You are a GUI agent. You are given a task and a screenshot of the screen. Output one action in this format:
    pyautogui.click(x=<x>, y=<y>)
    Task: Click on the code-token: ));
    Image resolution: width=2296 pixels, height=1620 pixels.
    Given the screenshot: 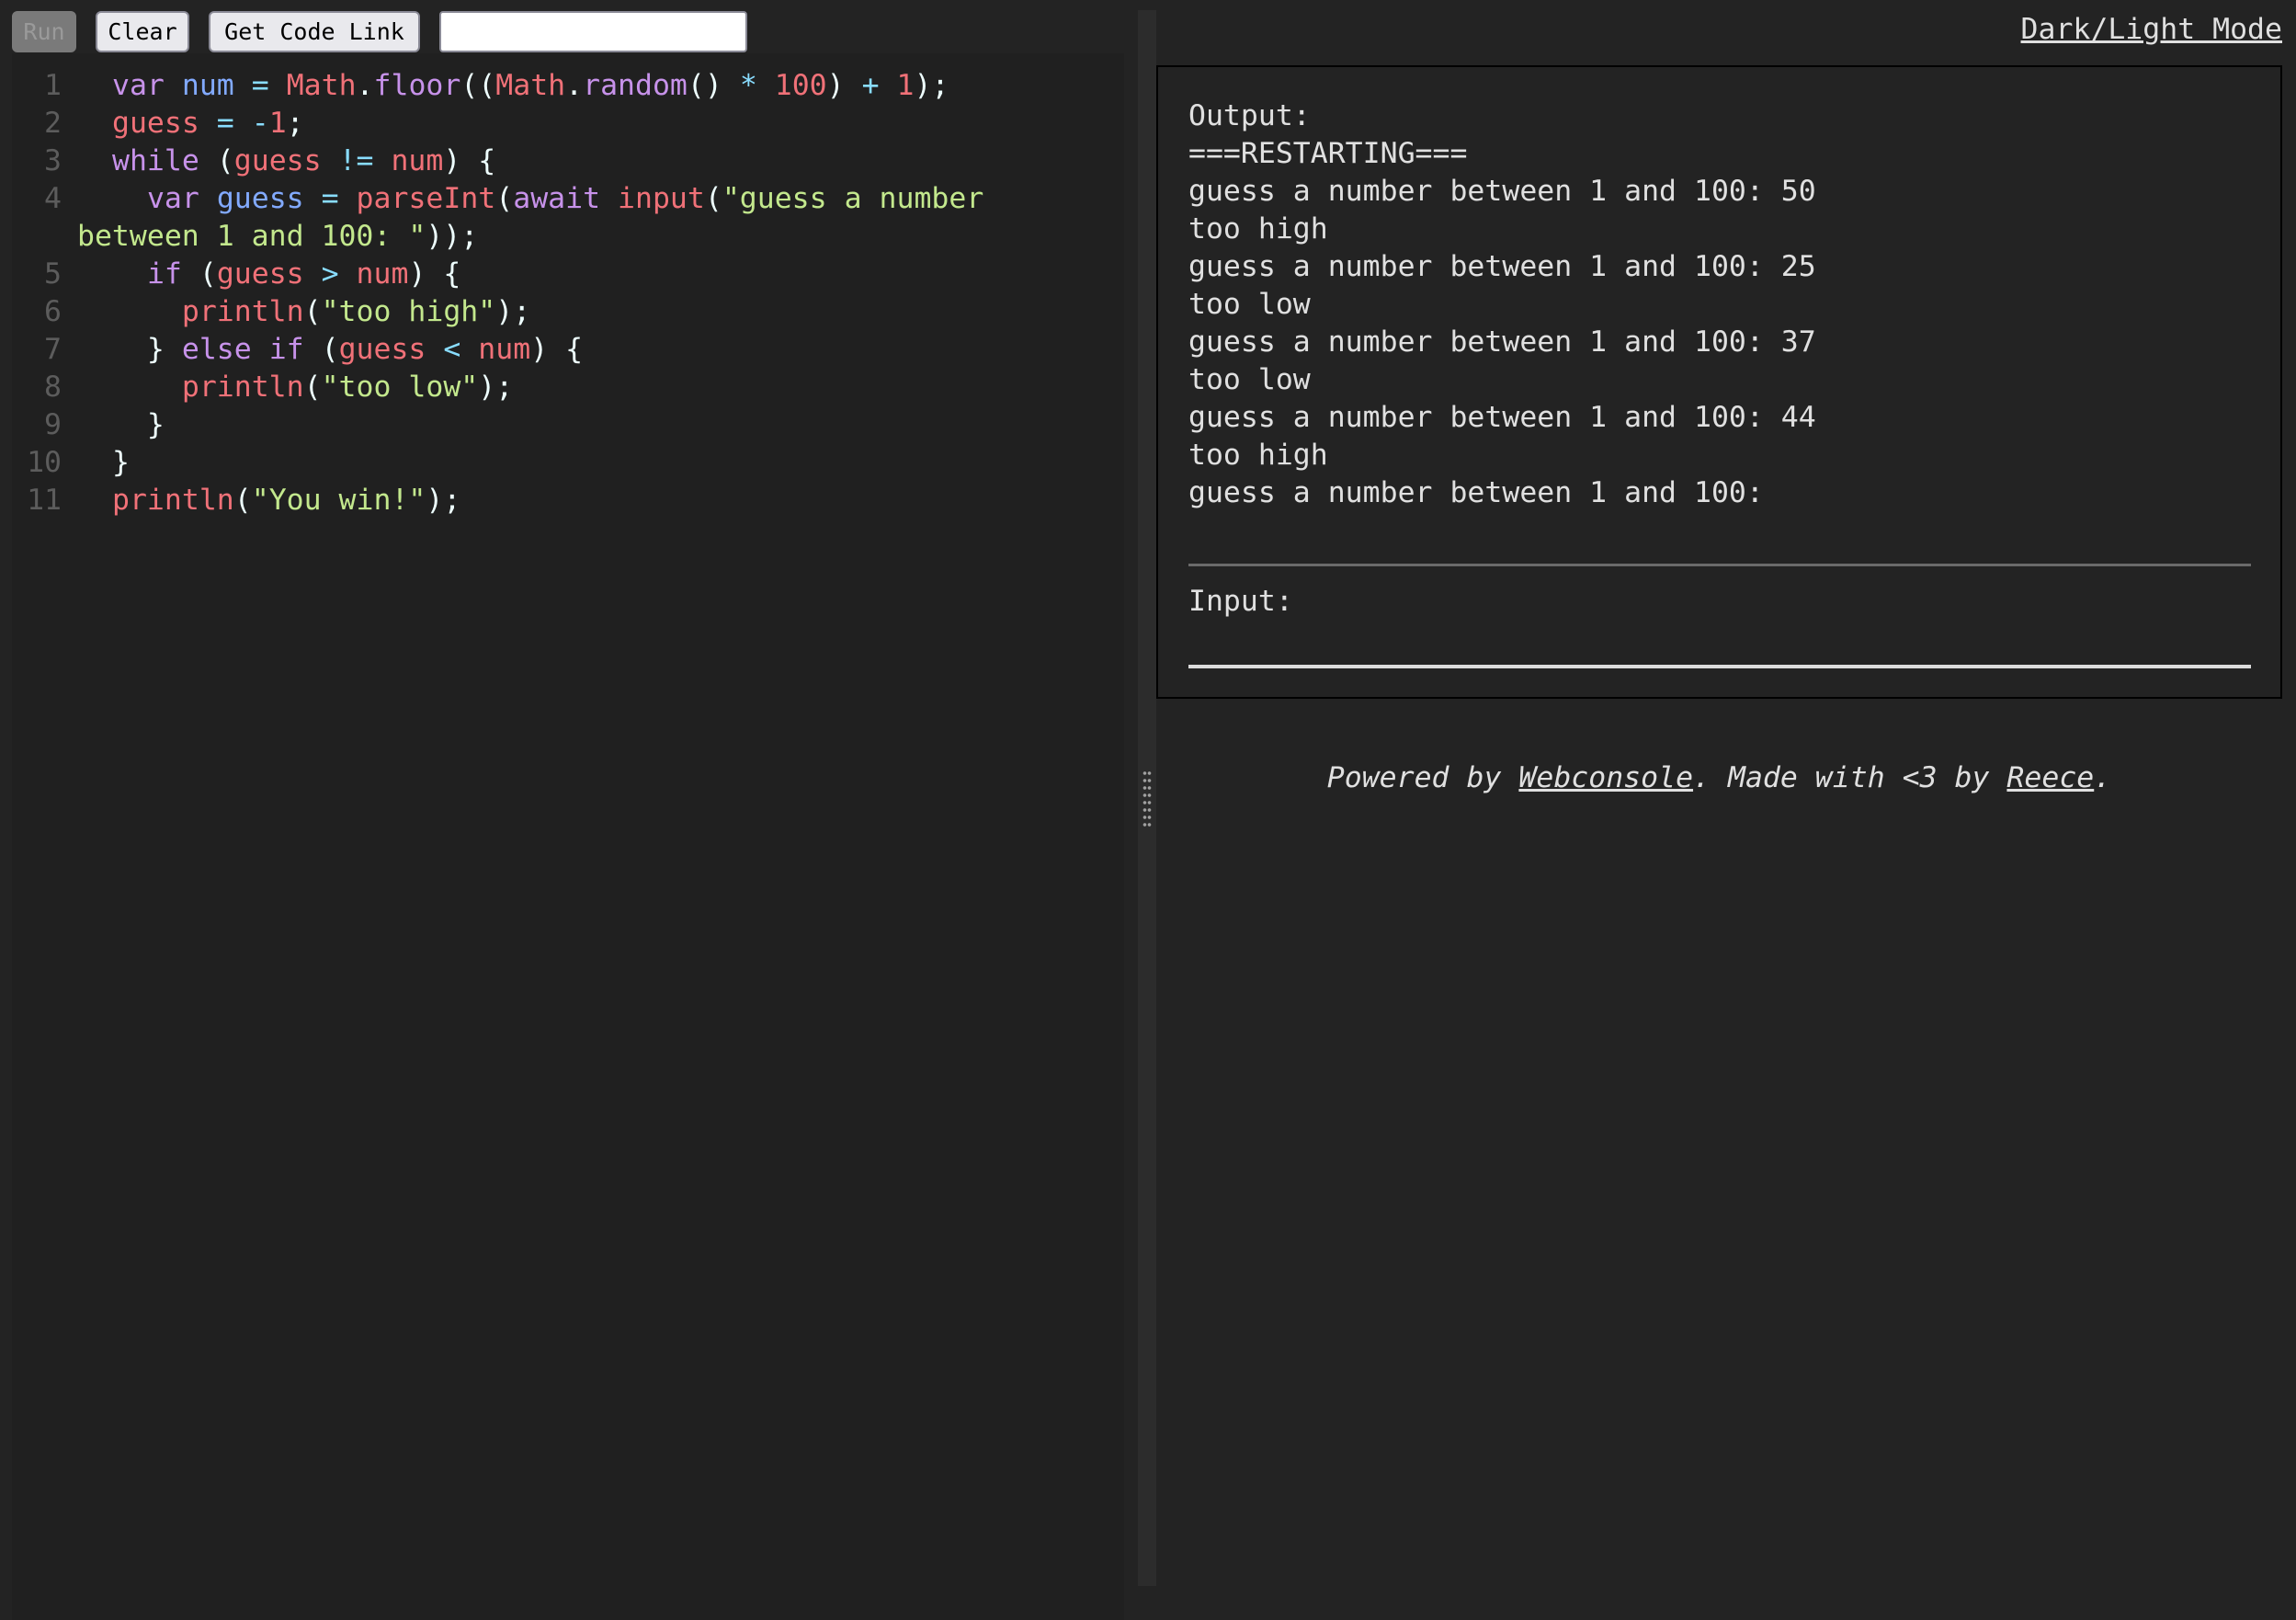 What is the action you would take?
    pyautogui.click(x=453, y=236)
    